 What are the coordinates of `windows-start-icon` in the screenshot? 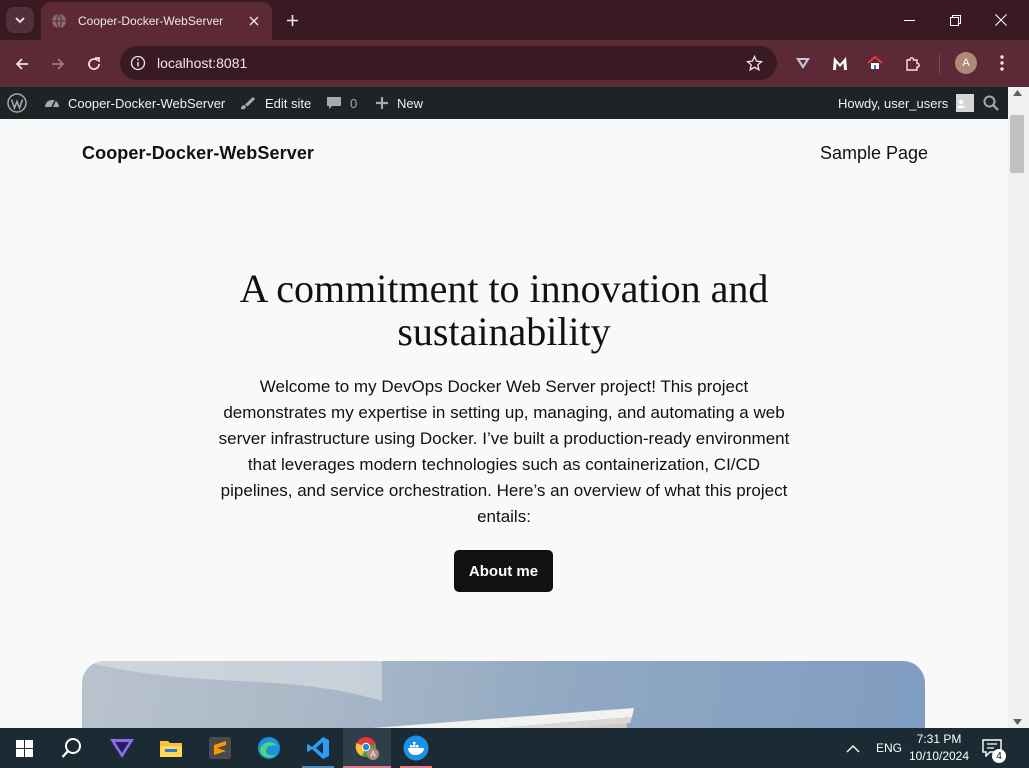 It's located at (24, 748).